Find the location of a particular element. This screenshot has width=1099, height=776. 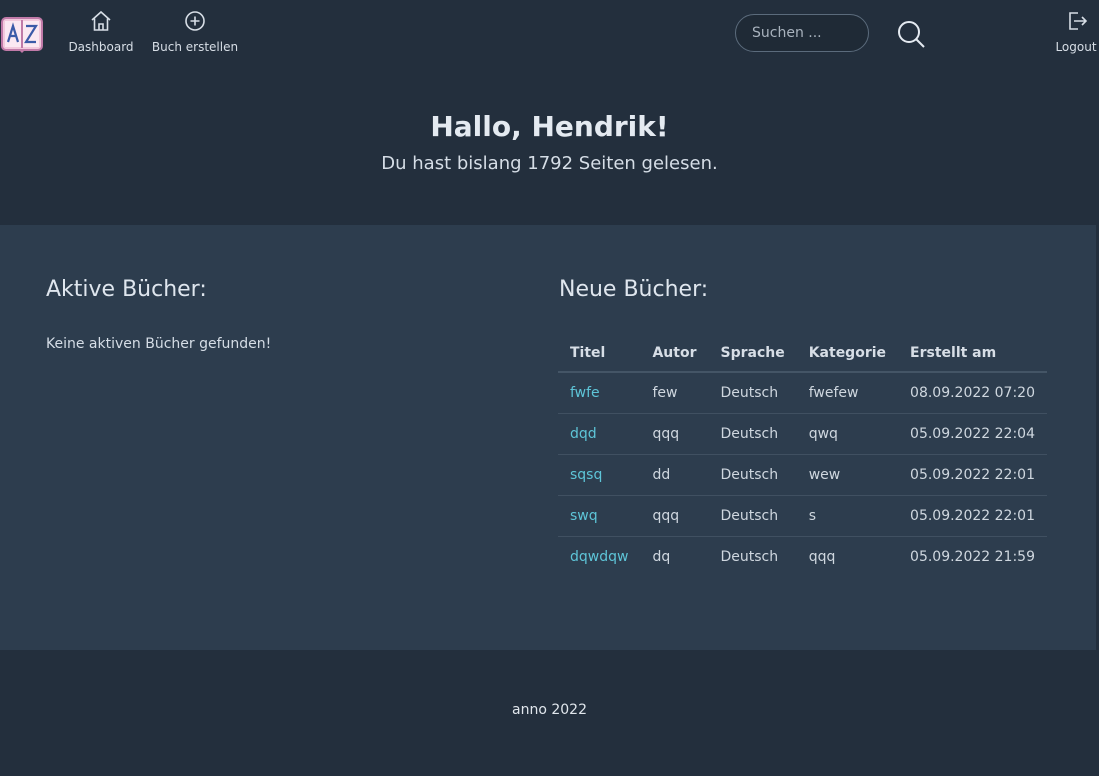

greeting-title: Hallo, Hendrik! is located at coordinates (549, 126).